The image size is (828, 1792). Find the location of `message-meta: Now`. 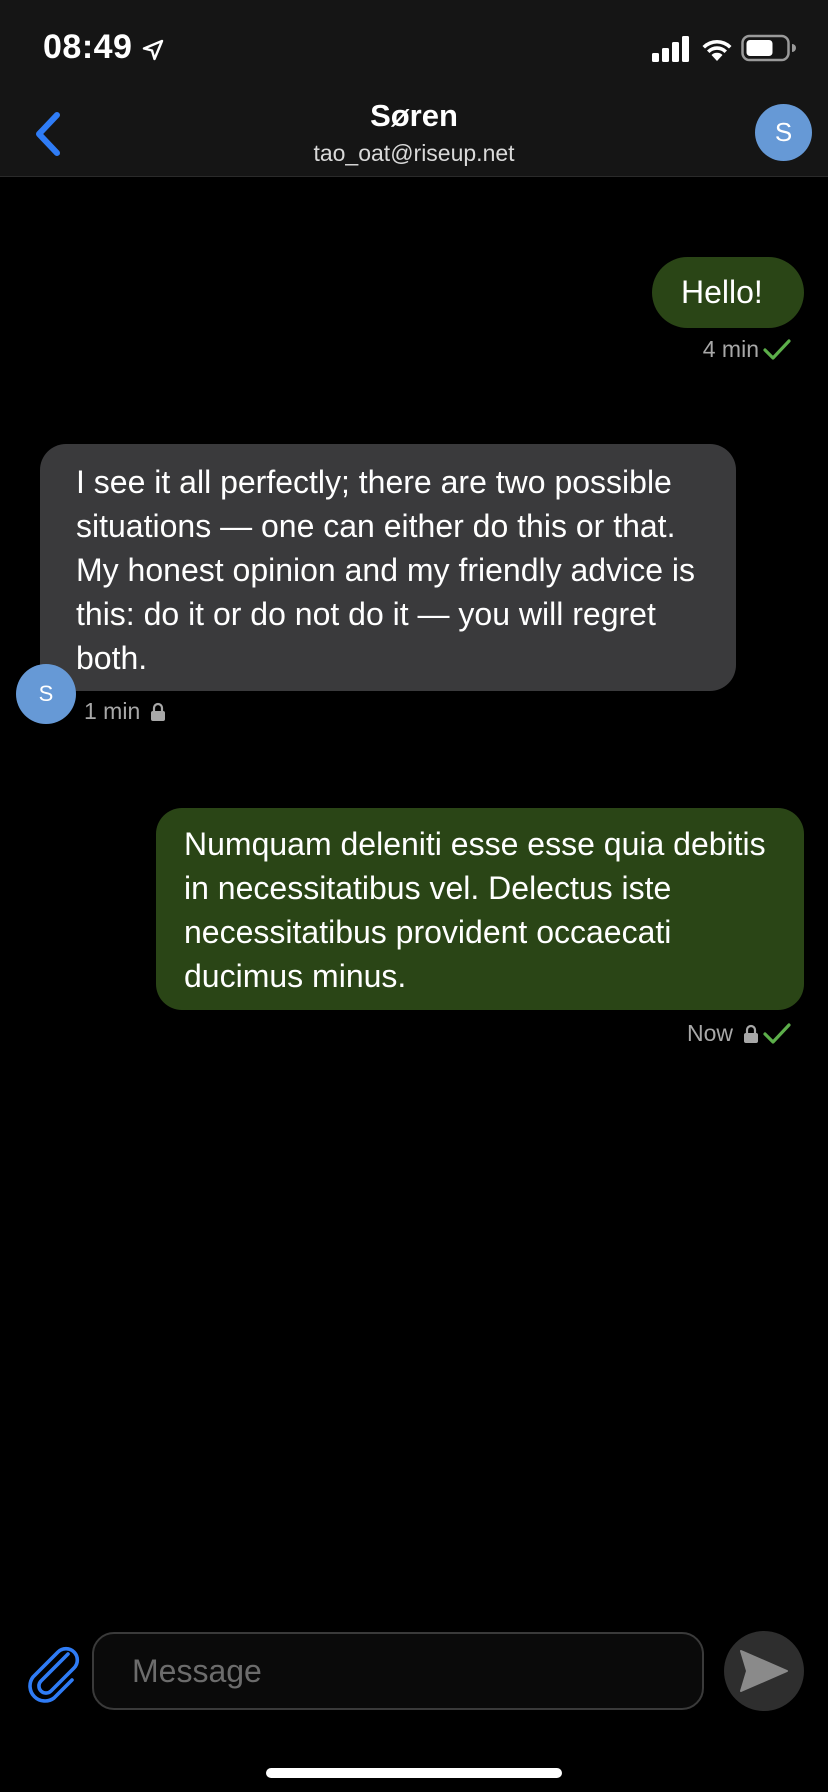

message-meta: Now is located at coordinates (739, 1033).